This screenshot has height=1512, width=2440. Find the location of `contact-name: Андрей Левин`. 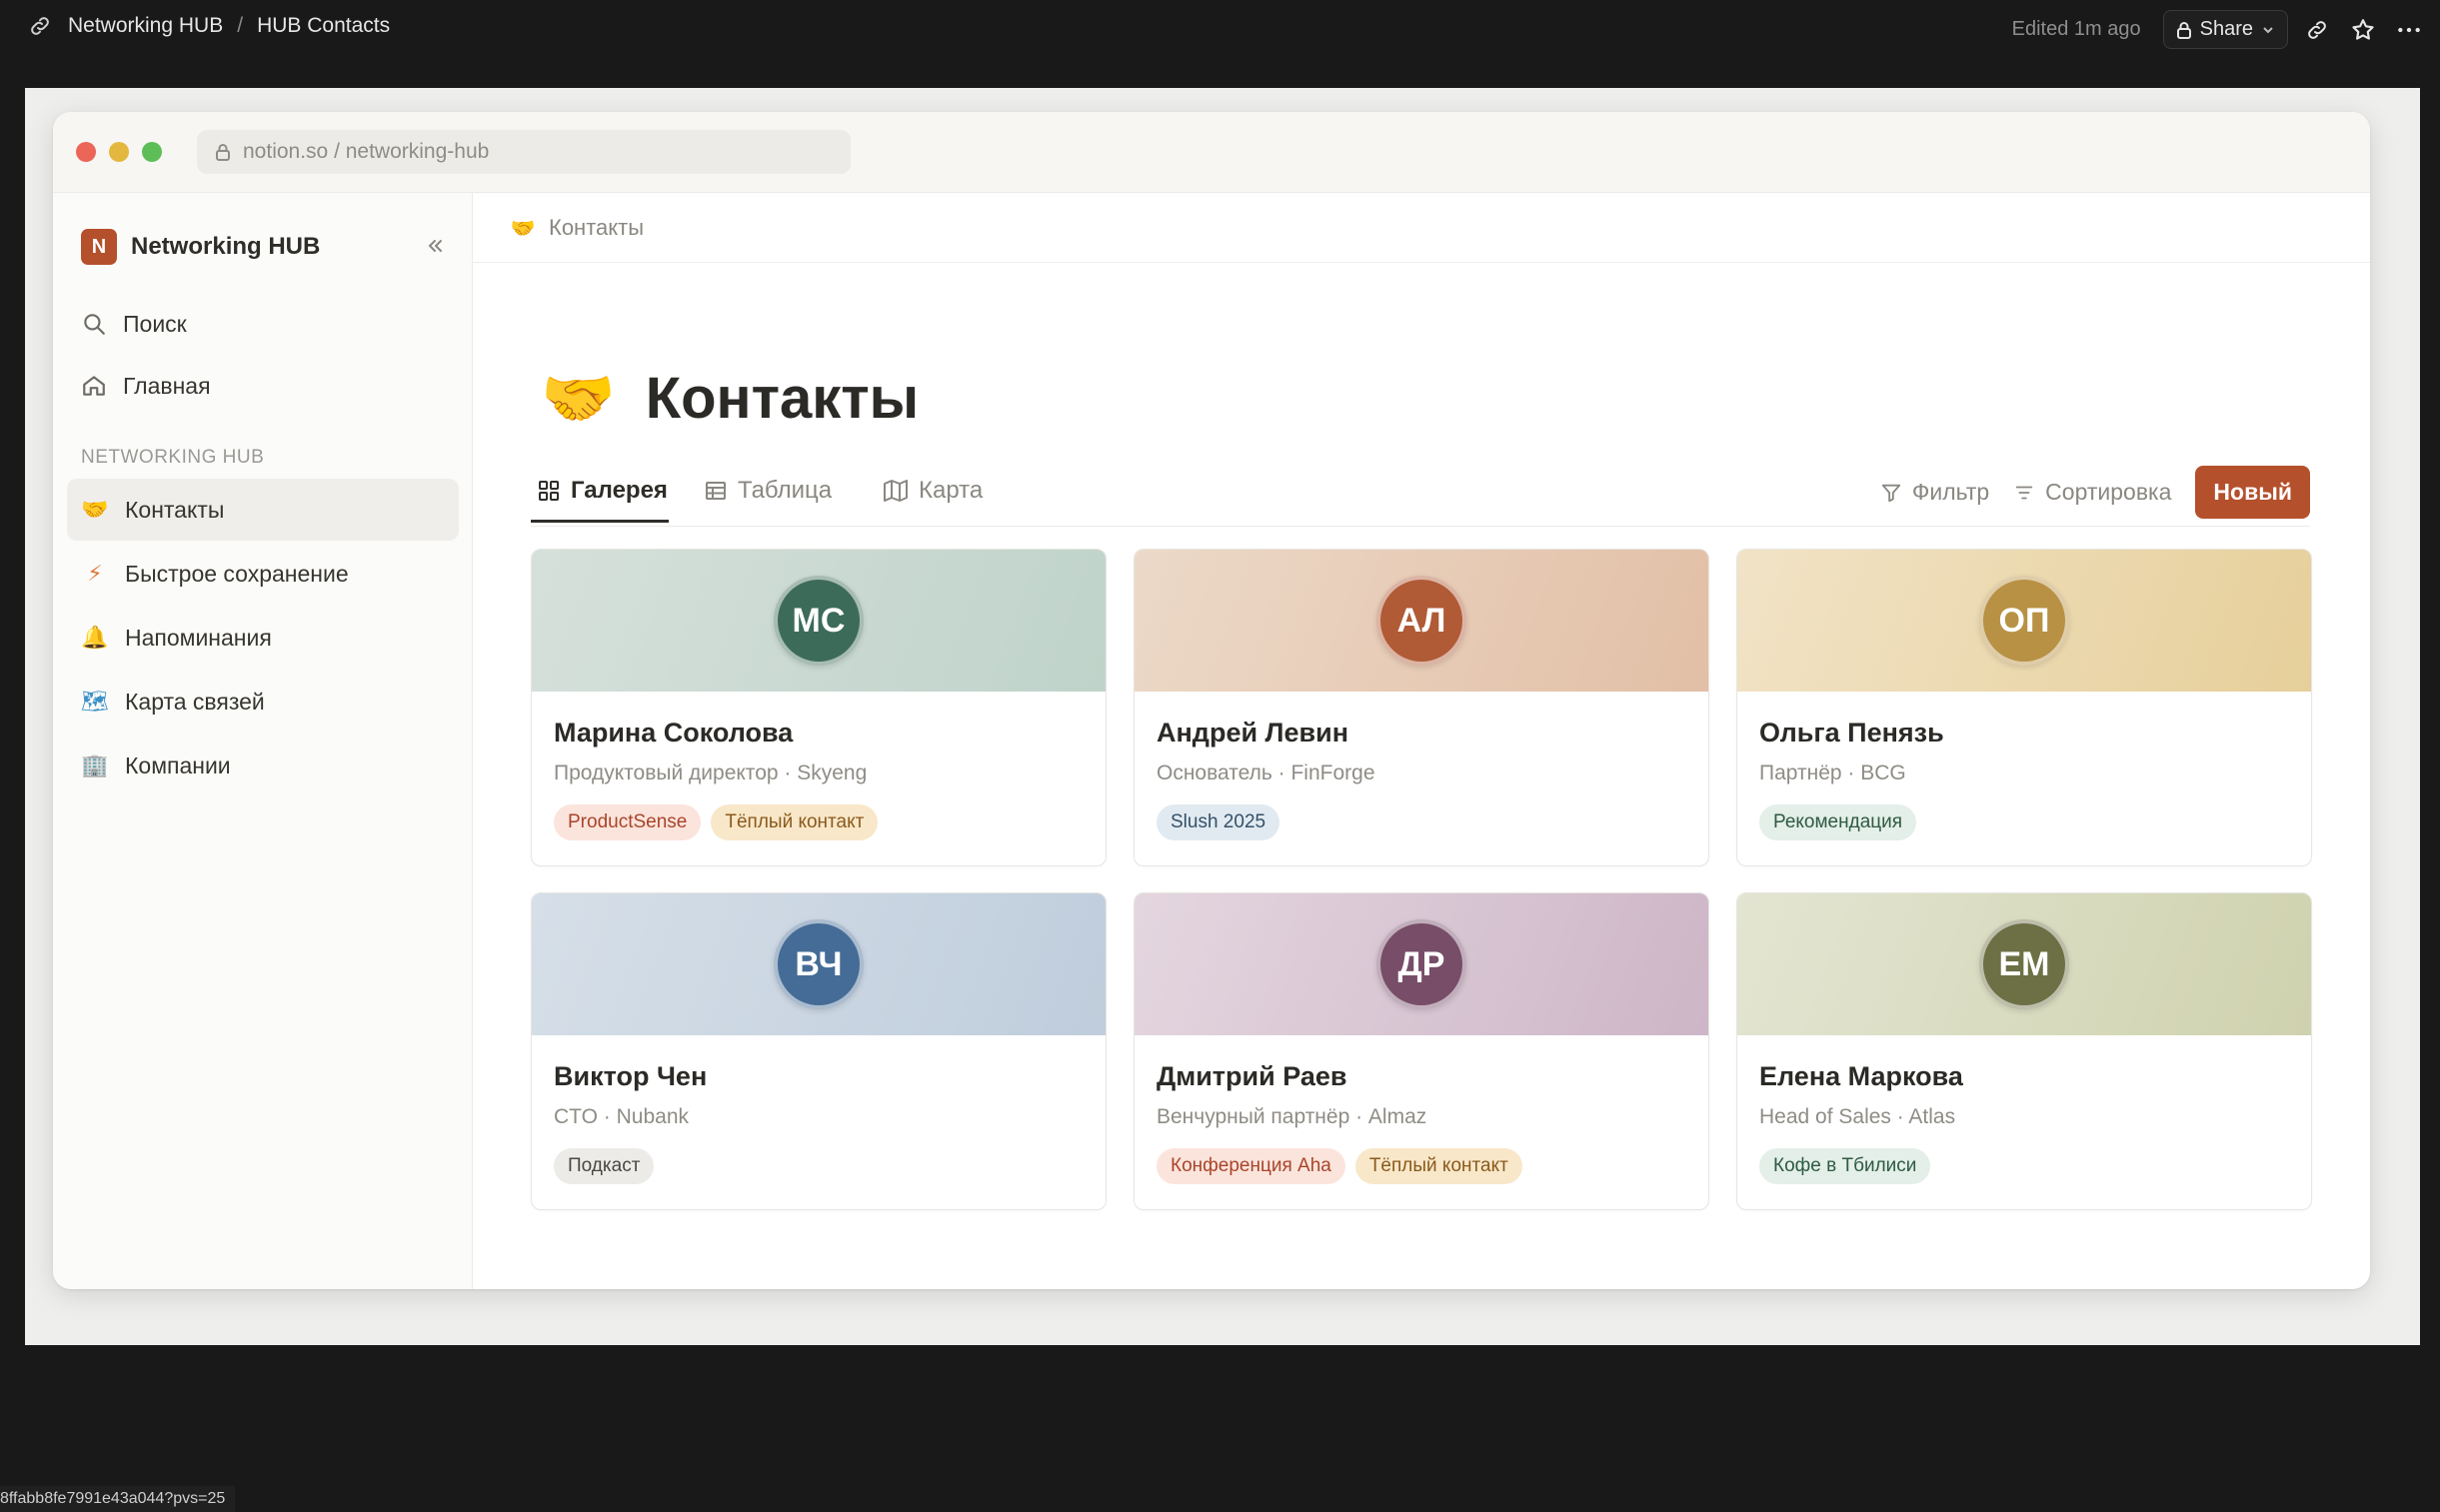

contact-name: Андрей Левин is located at coordinates (1253, 733).